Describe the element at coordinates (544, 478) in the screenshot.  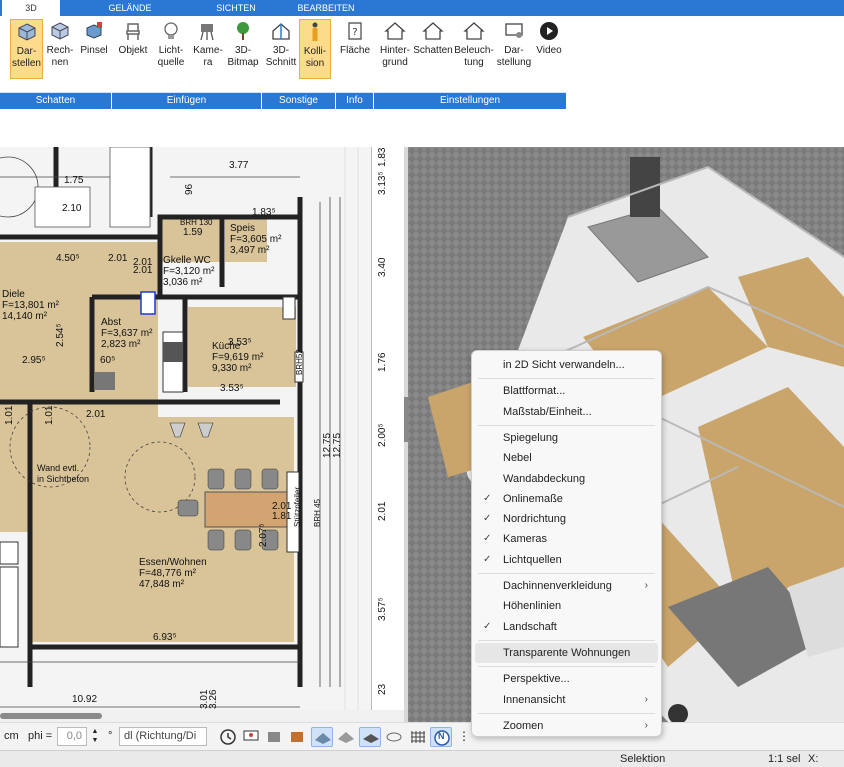
I see `menu-item-label: Wandabdeckung` at that location.